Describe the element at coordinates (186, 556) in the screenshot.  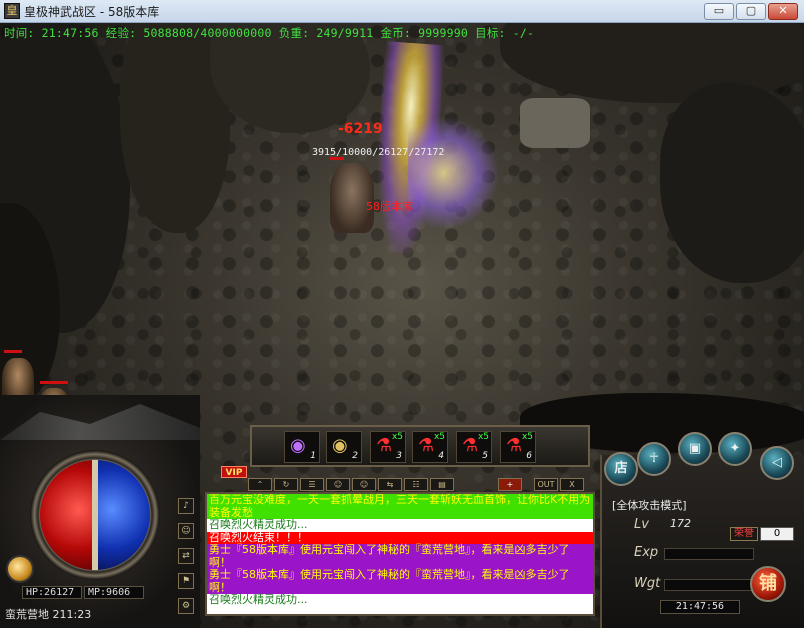
I see `trade-icon: ⇄` at that location.